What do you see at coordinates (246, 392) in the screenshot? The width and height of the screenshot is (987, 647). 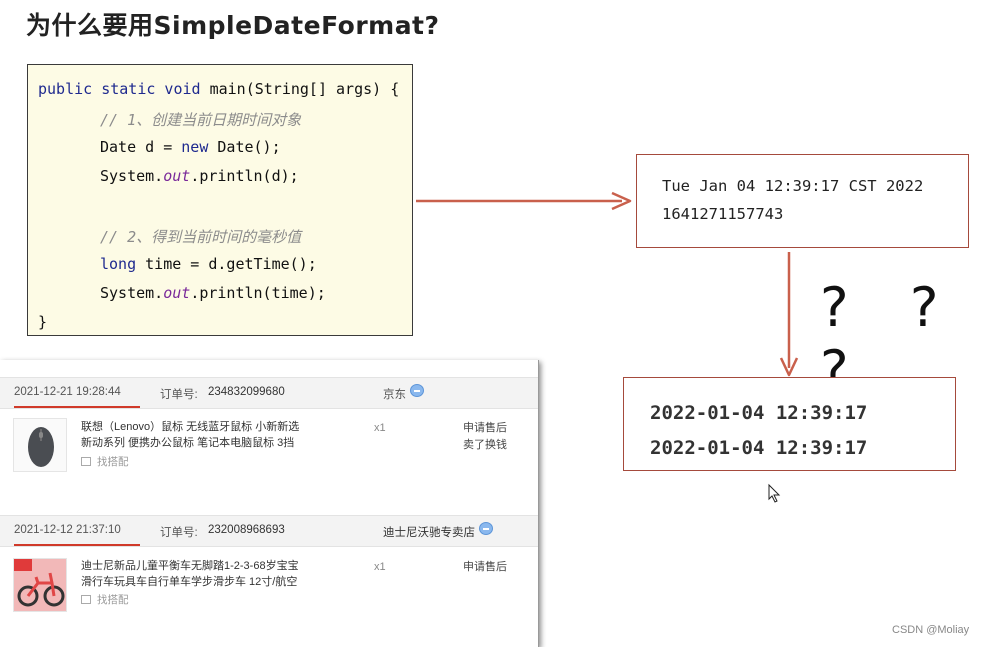 I see `order-number: 234832099680` at bounding box center [246, 392].